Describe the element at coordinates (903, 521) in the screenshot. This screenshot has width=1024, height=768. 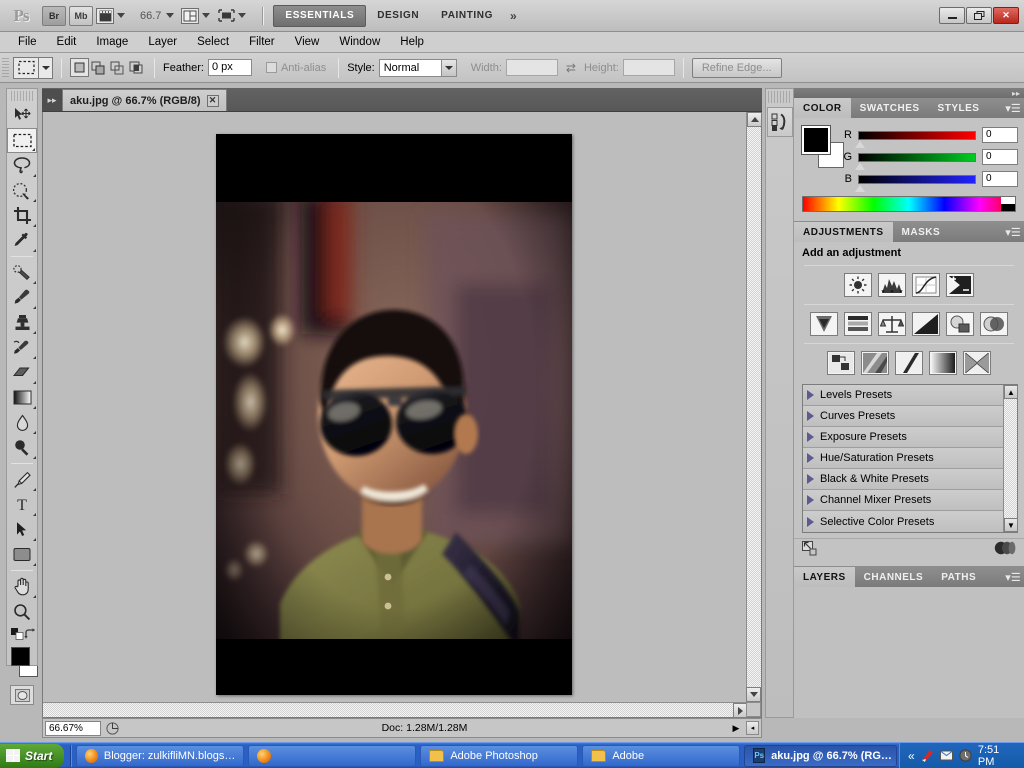
I see `preset-selective-color: Selective Color Presets` at that location.